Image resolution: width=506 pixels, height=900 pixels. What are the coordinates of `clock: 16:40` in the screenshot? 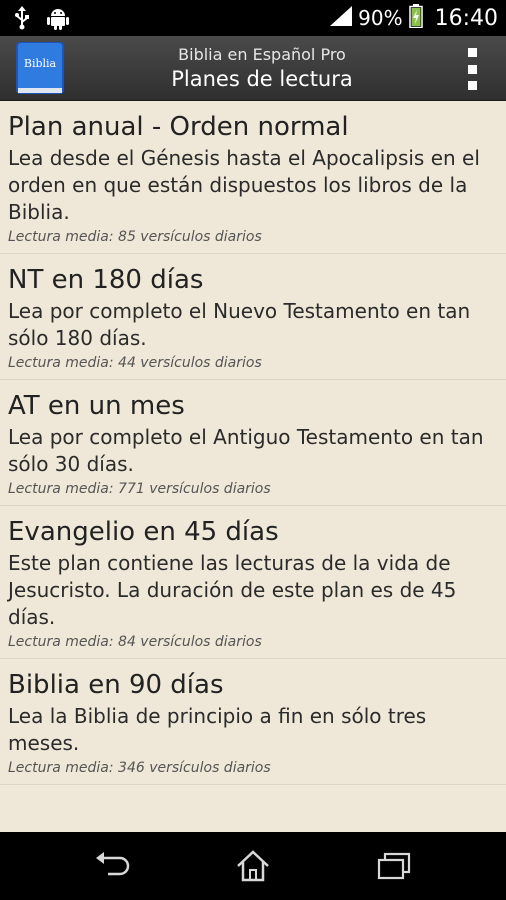 It's located at (466, 18).